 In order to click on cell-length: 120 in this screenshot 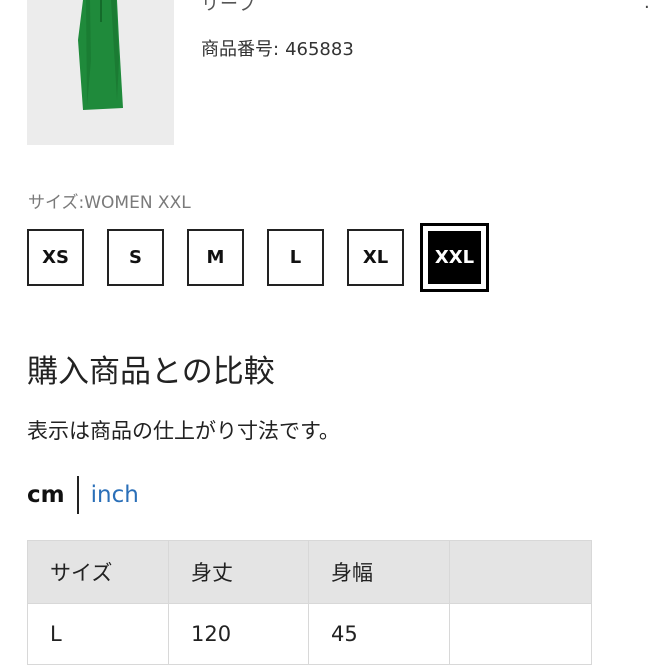, I will do `click(238, 634)`.